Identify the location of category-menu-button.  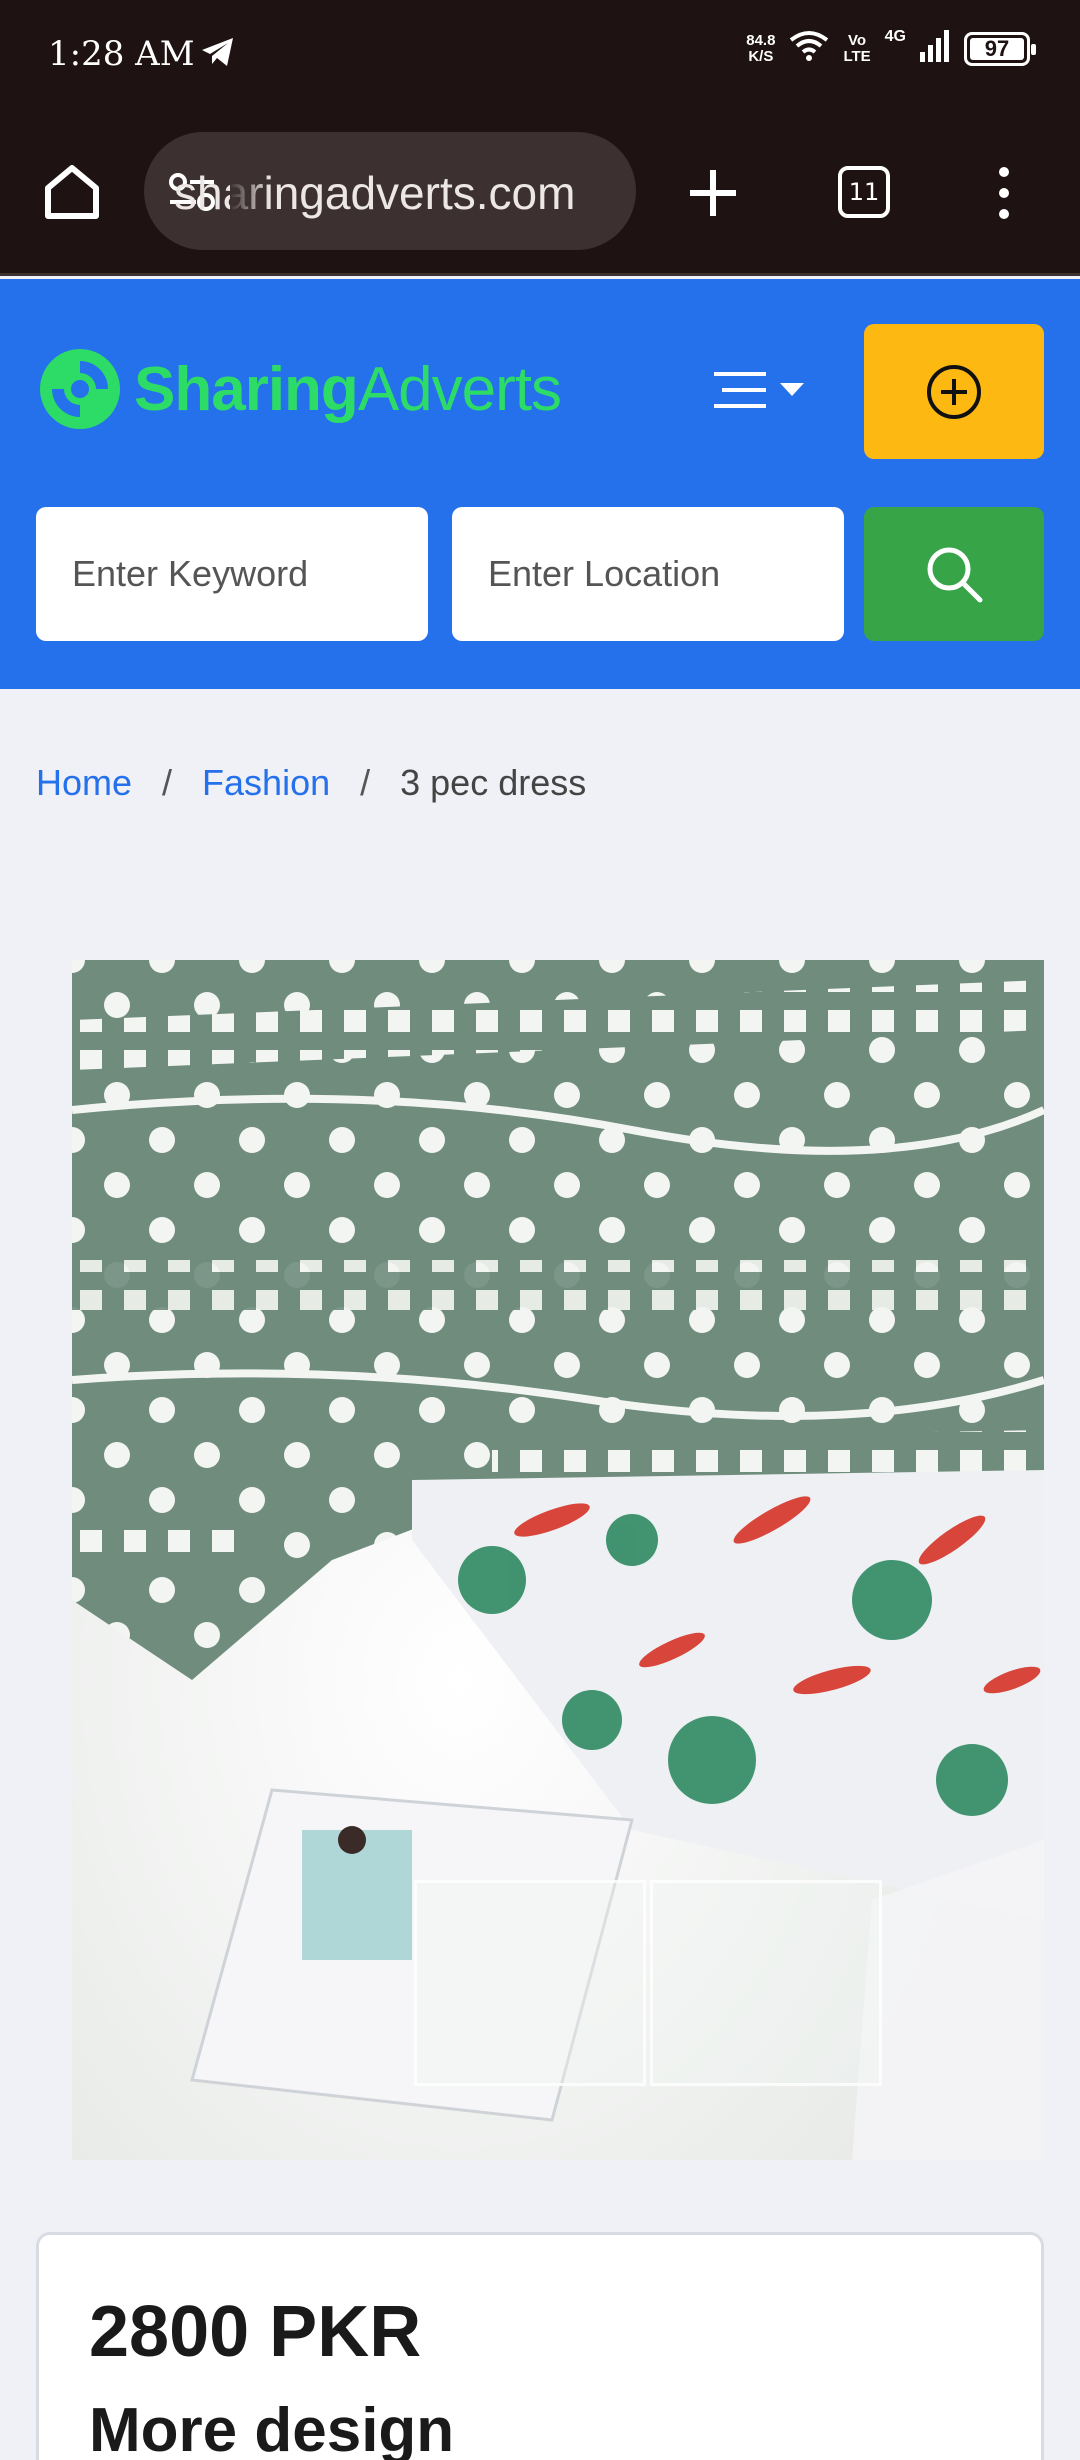
(758, 390).